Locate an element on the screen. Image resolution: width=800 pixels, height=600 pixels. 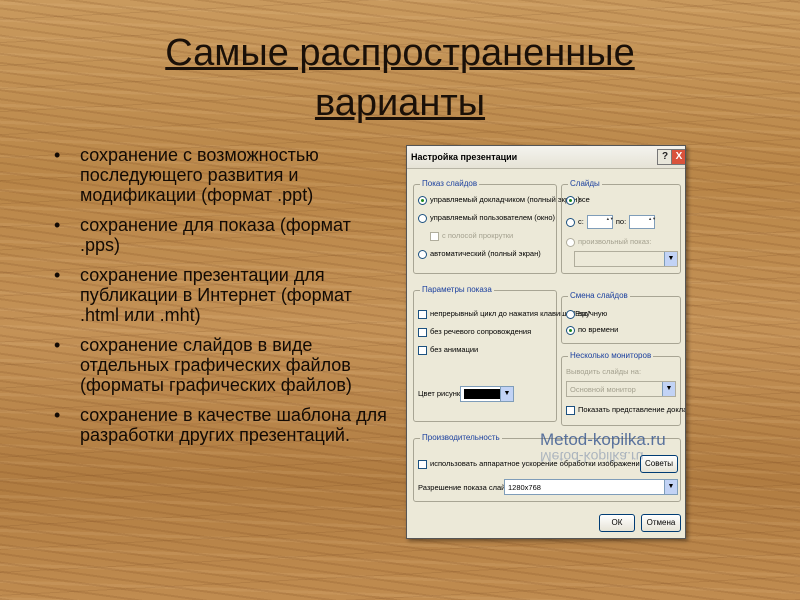
display-on-select: Основной монитор ▼ is located at coordinates (621, 389).